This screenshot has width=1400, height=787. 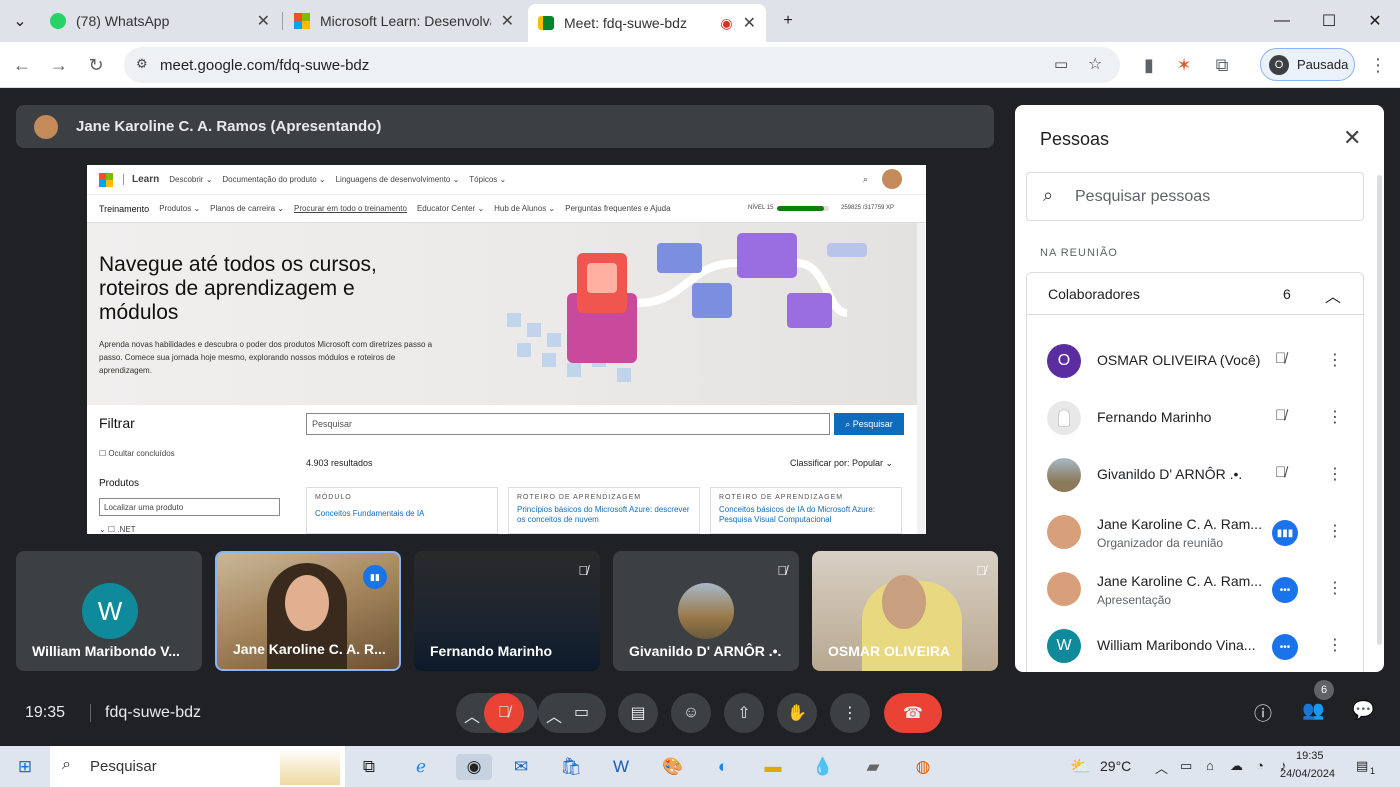 What do you see at coordinates (137, 453) in the screenshot?
I see `hide-completed-checkbox: ☐ Ocultar concluídos` at bounding box center [137, 453].